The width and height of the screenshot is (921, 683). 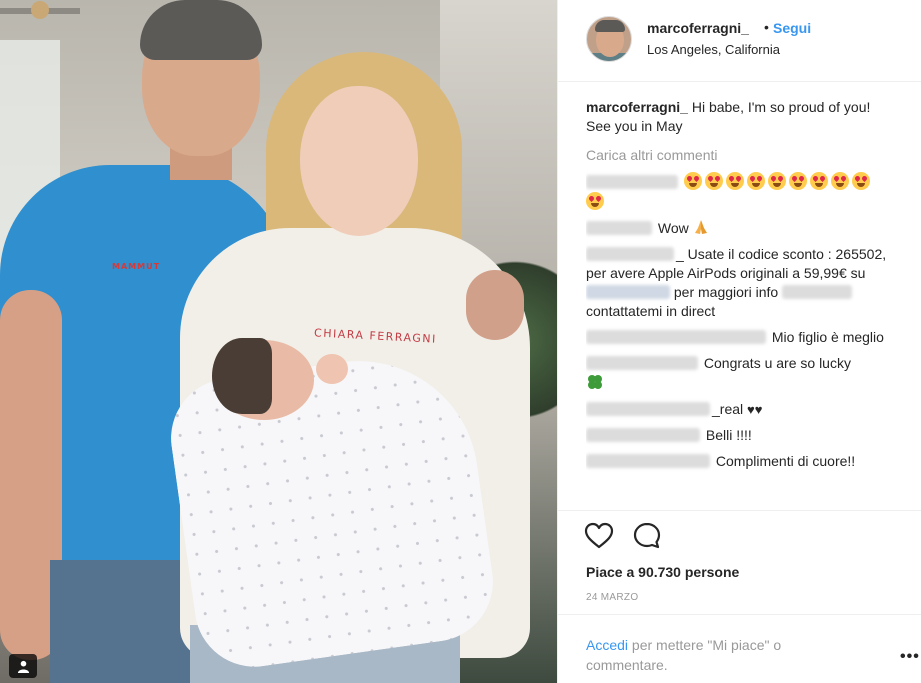 I want to click on comment-item: Wow, so click(x=741, y=228).